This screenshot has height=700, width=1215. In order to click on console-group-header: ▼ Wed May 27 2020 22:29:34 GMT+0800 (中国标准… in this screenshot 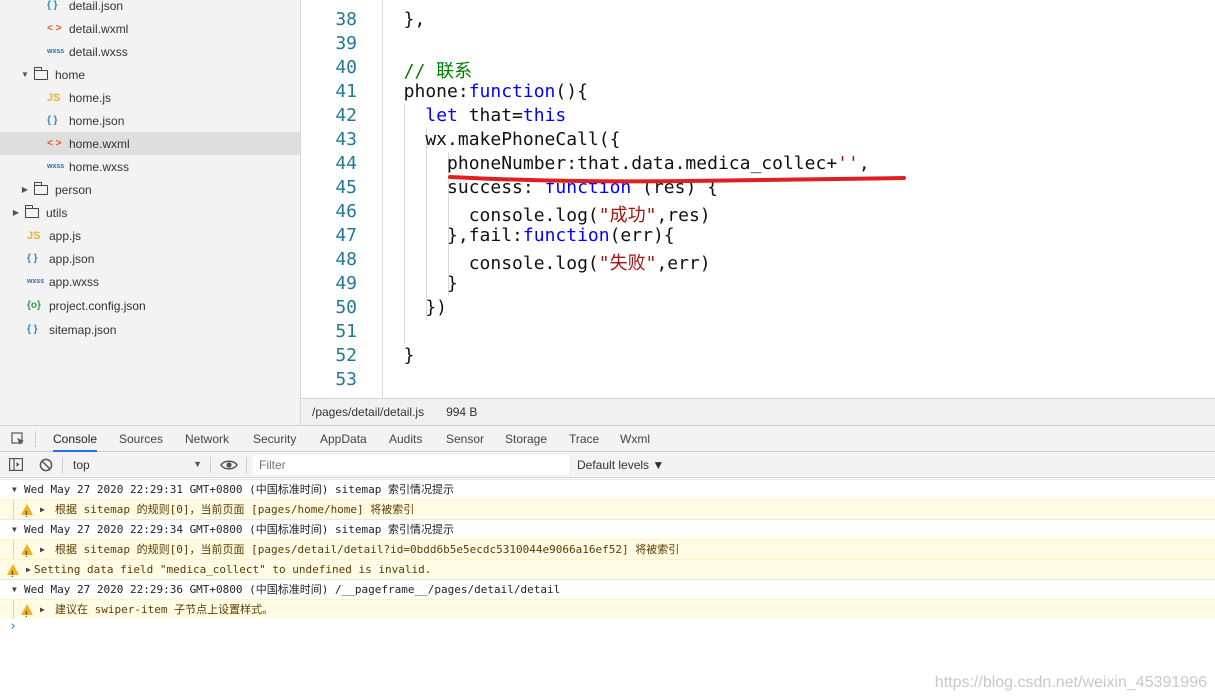, I will do `click(607, 529)`.